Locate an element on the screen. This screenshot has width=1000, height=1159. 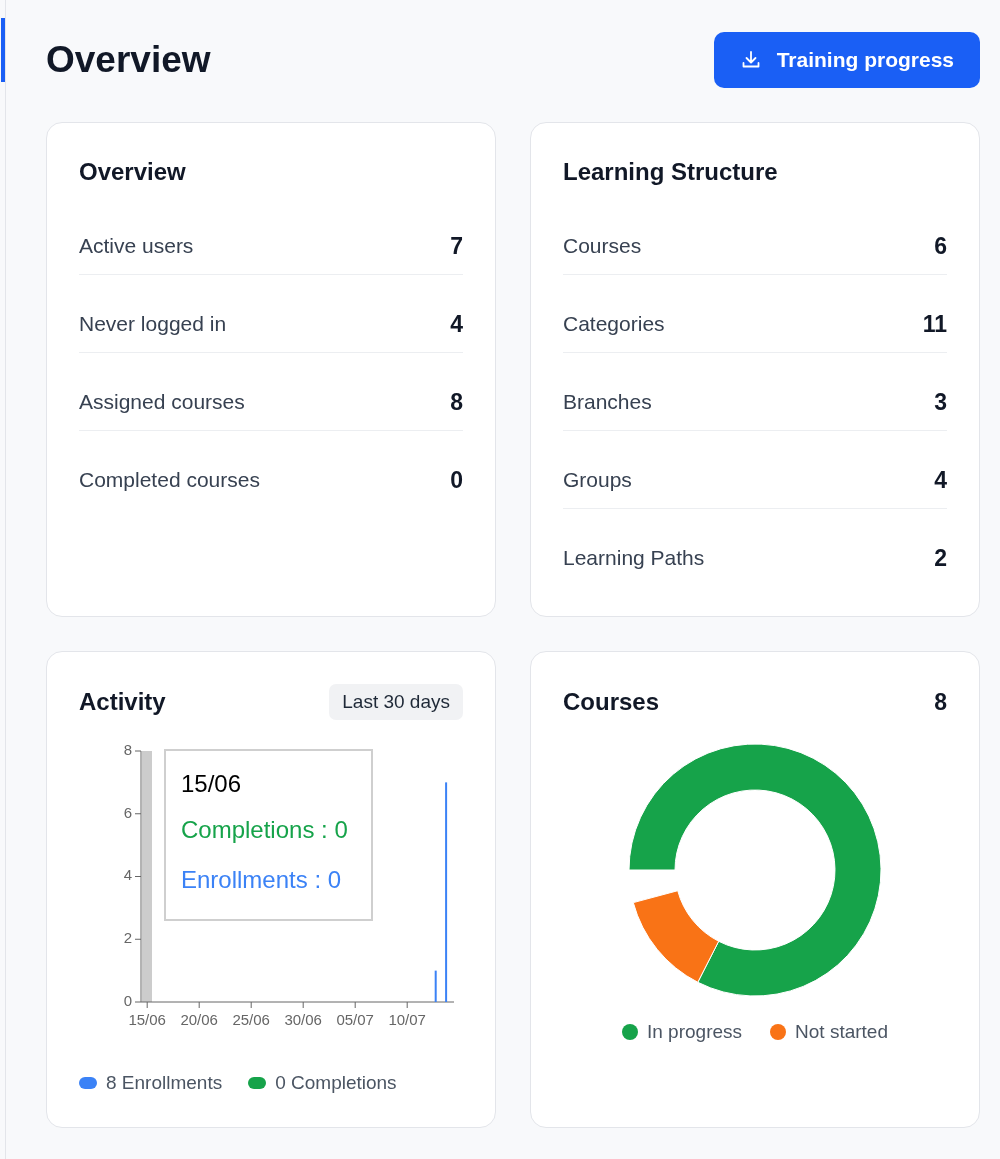
axis-tick-label: 10/07 is located at coordinates (407, 1019).